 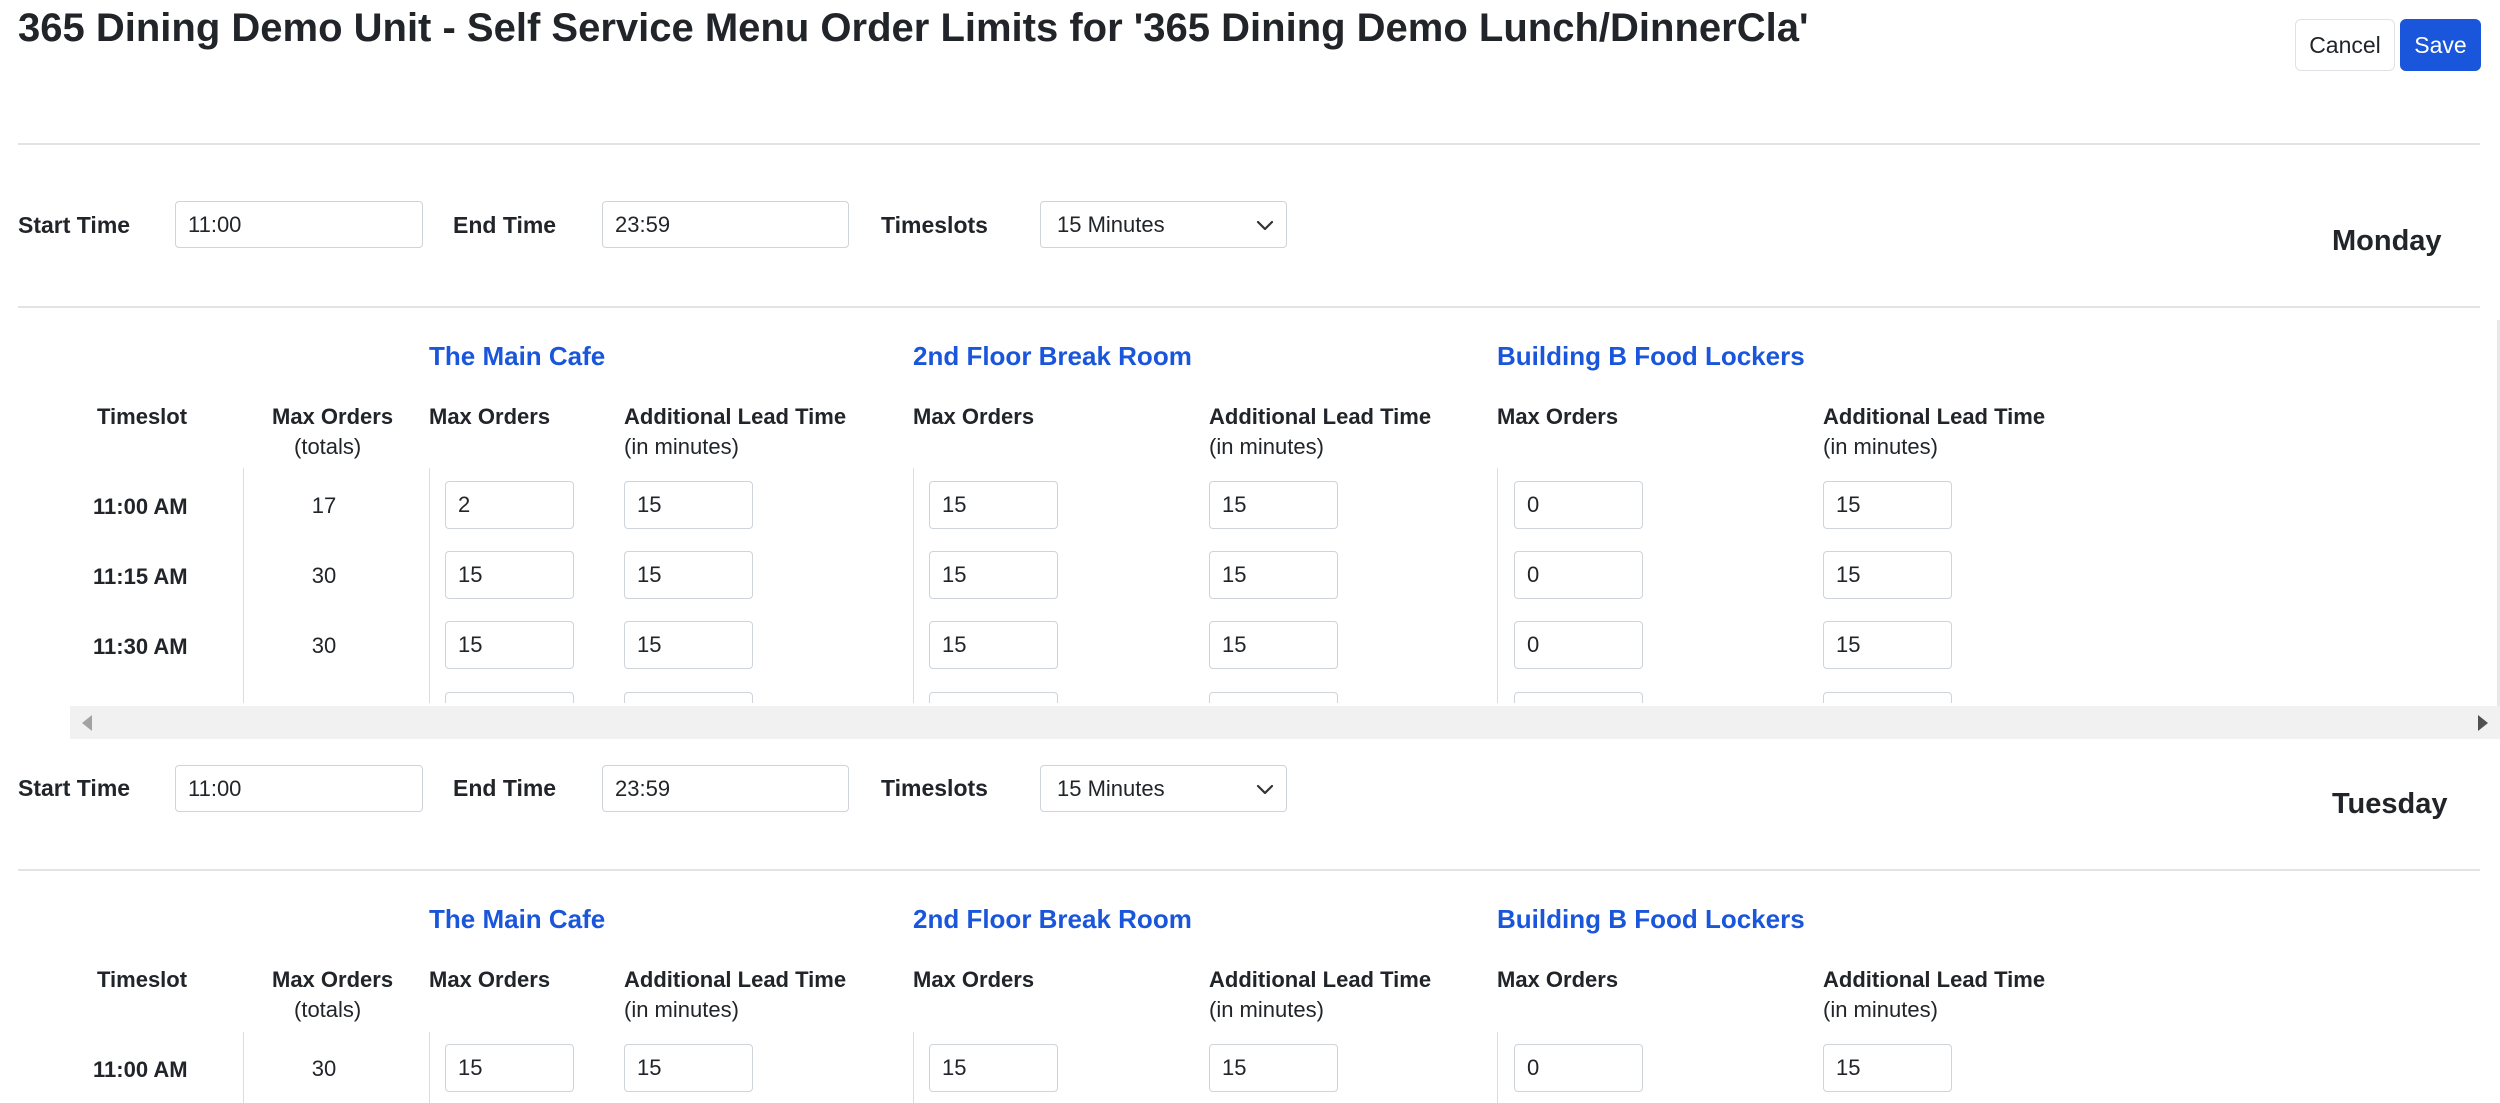 What do you see at coordinates (1052, 919) in the screenshot?
I see `location-name-break-room: 2nd Floor Break Room` at bounding box center [1052, 919].